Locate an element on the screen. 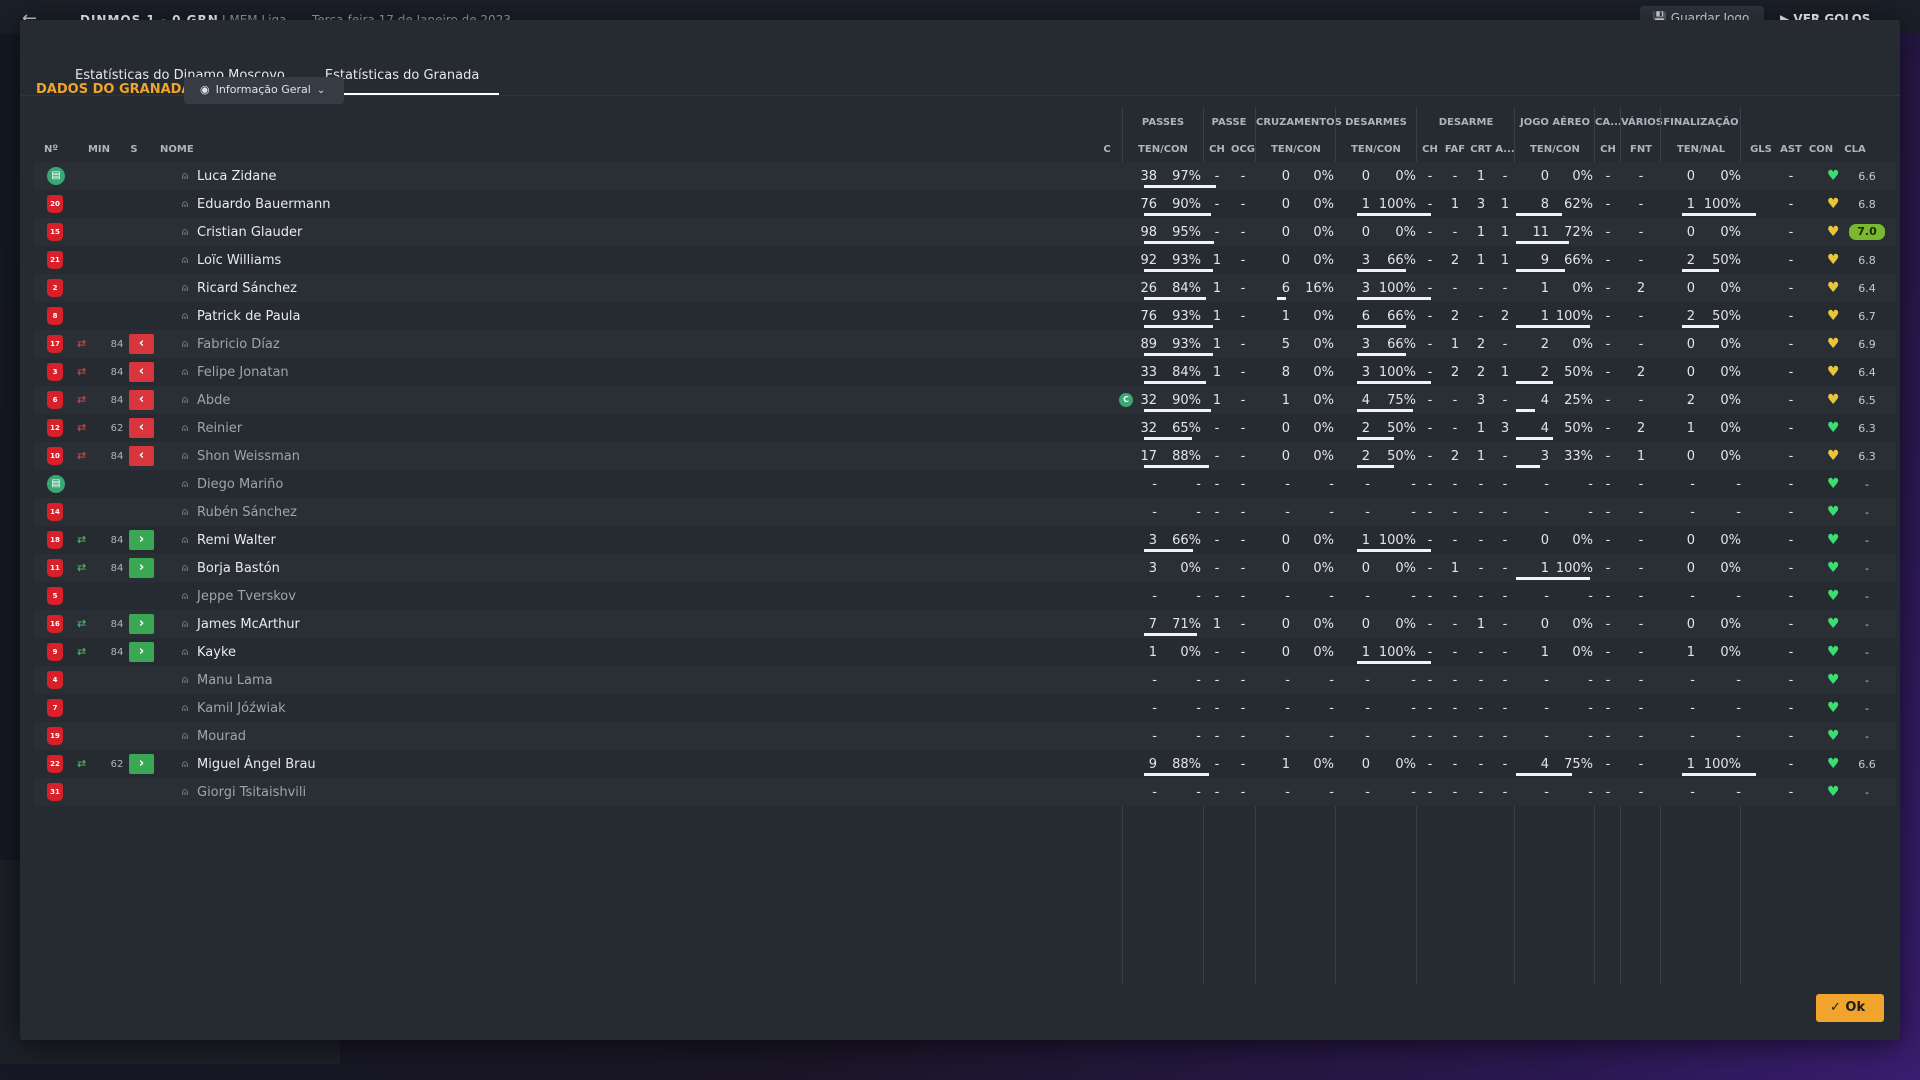  col-header-des-crt: CRT is located at coordinates (1481, 149).